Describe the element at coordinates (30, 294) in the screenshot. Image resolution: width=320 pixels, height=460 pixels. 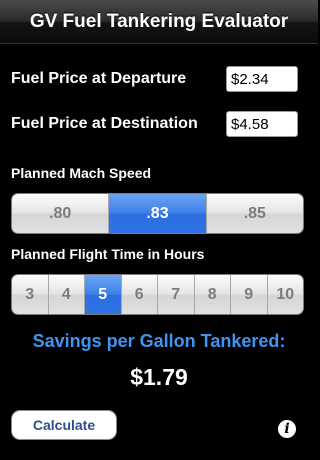
I see `flight-time-segment: 3` at that location.